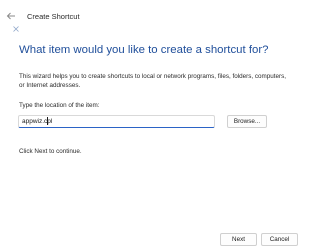  Describe the element at coordinates (150, 18) in the screenshot. I see `title-bar: Create Shortcut` at that location.